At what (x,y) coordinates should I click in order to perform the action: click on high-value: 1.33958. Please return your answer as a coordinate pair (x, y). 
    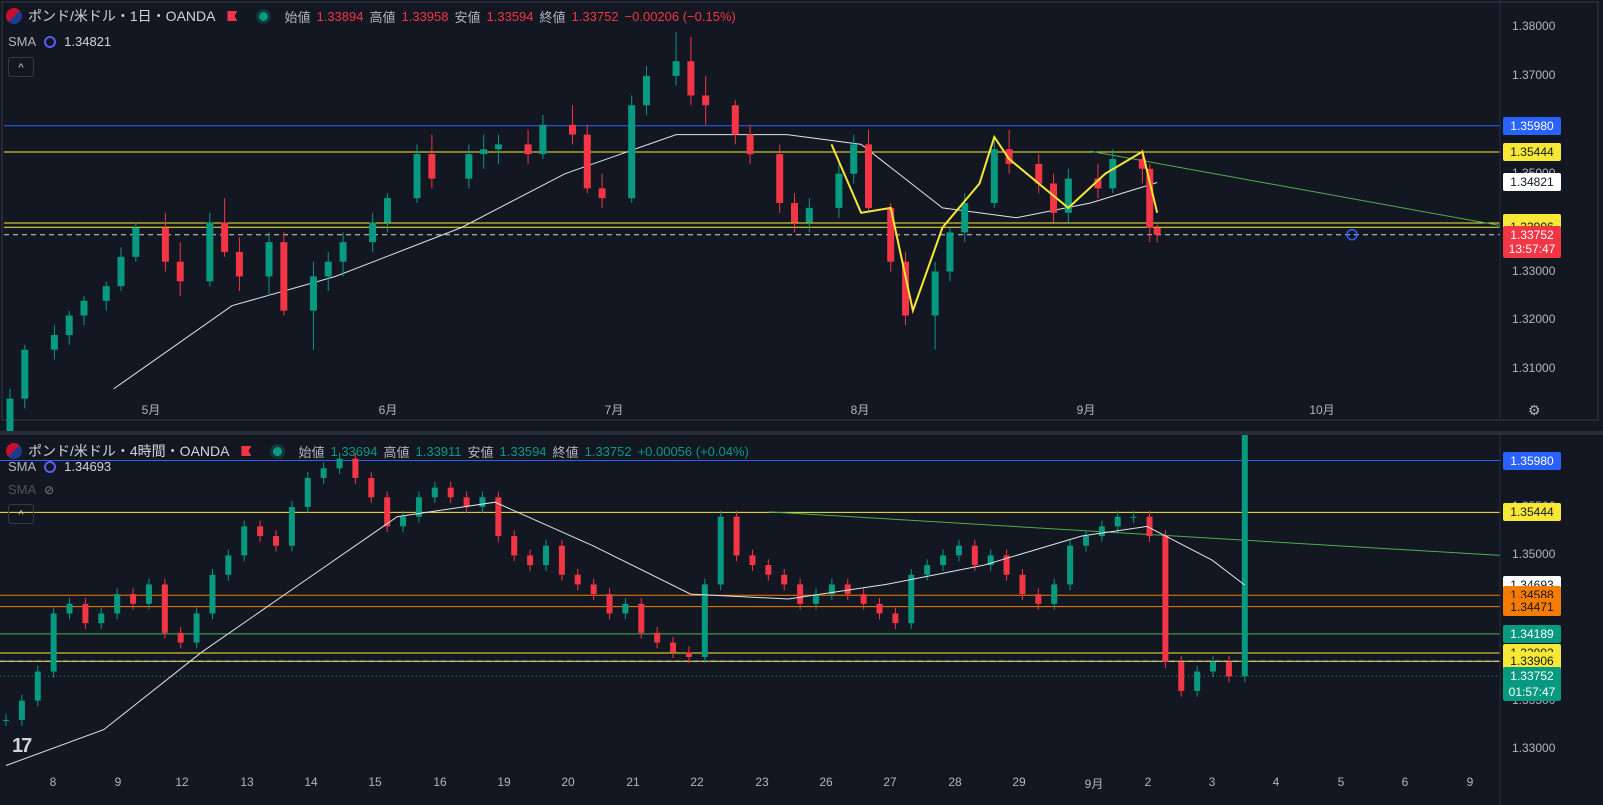
    Looking at the image, I should click on (425, 16).